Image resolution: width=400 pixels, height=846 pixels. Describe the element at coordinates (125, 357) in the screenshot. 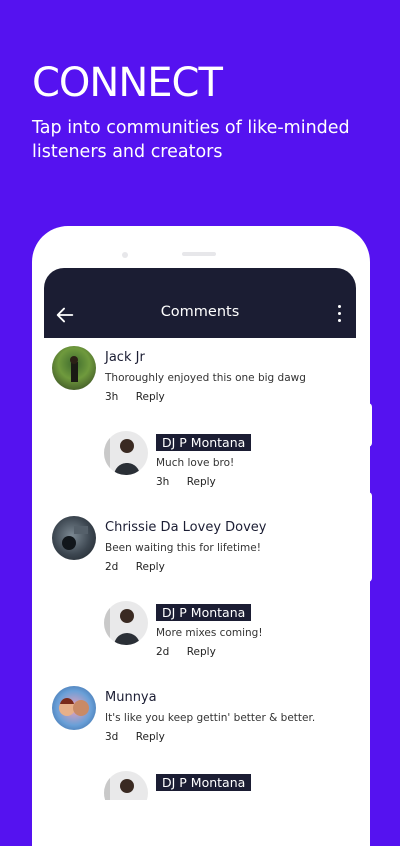

I see `comment-author: Jack Jr` at that location.